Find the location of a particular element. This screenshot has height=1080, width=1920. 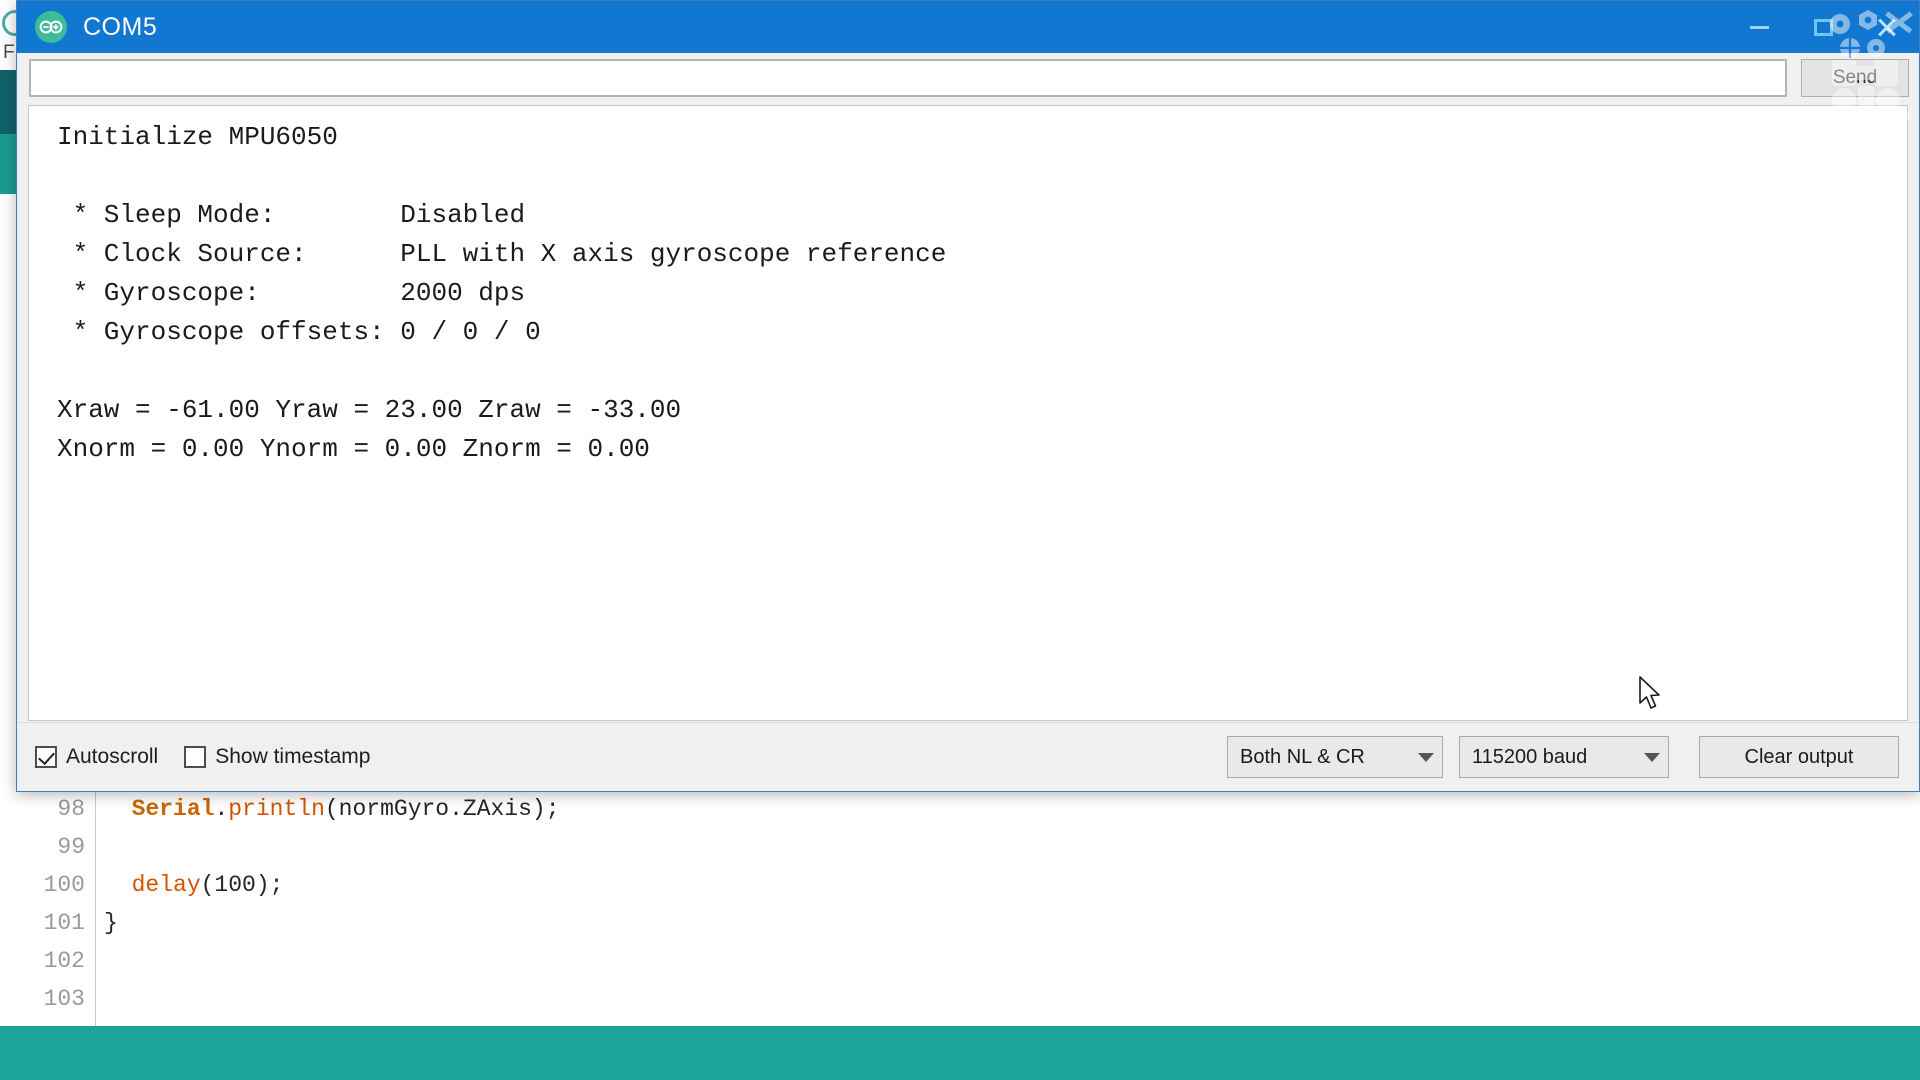

line-ending-value: Both NL & CR is located at coordinates (1302, 756).